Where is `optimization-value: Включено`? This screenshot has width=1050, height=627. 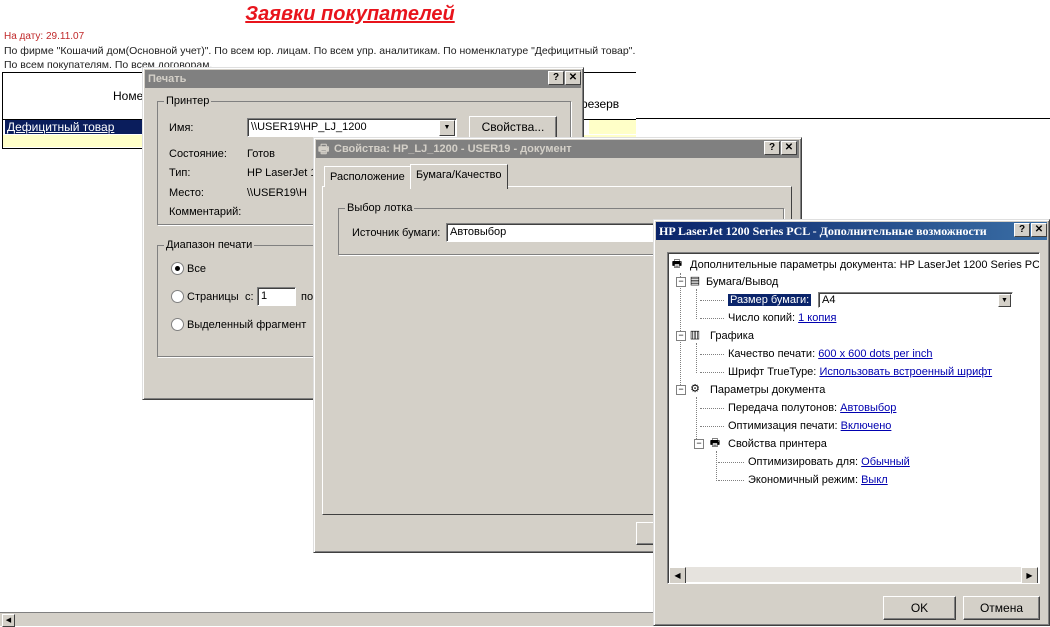 optimization-value: Включено is located at coordinates (866, 426).